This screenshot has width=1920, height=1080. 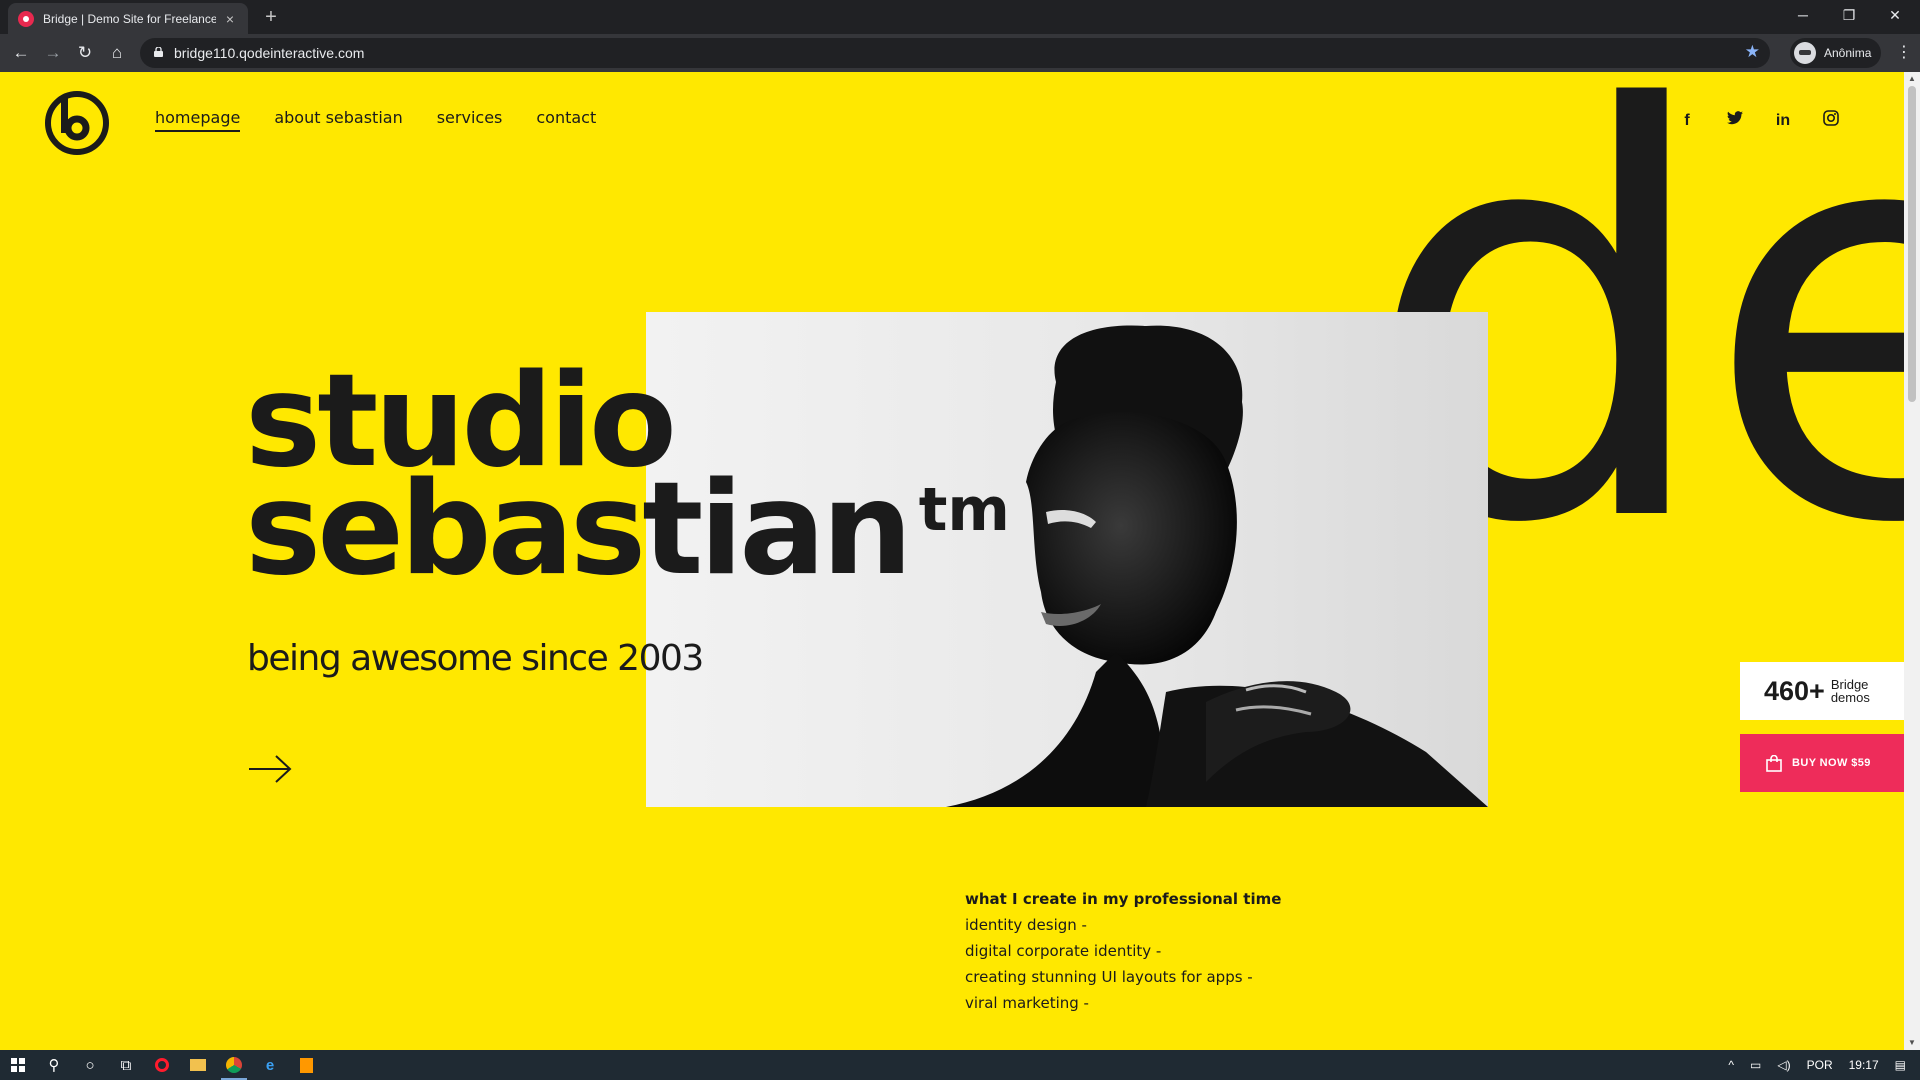 I want to click on back-icon: ←, so click(x=21, y=53).